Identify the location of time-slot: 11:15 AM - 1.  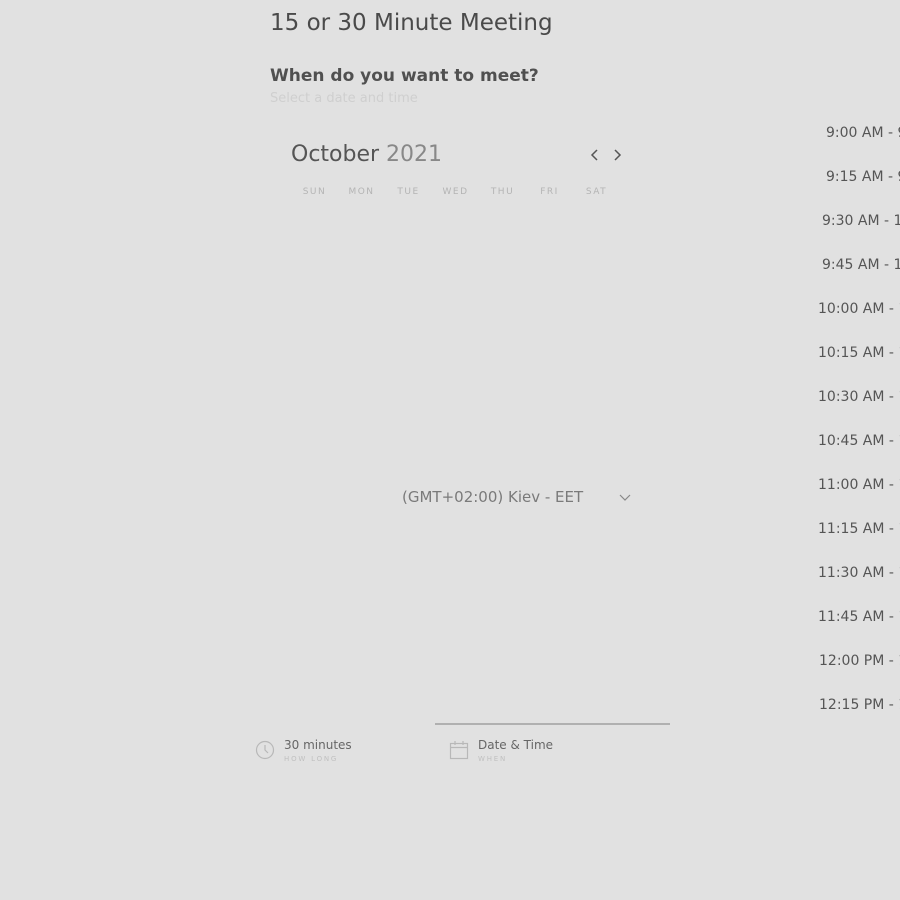
(850, 543).